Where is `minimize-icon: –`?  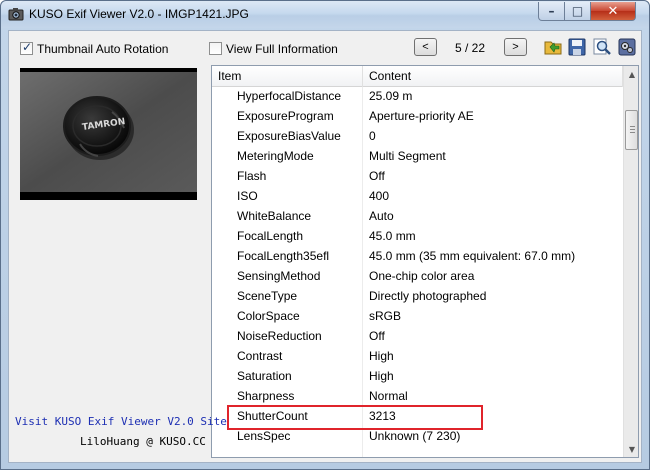
minimize-icon: – is located at coordinates (551, 11).